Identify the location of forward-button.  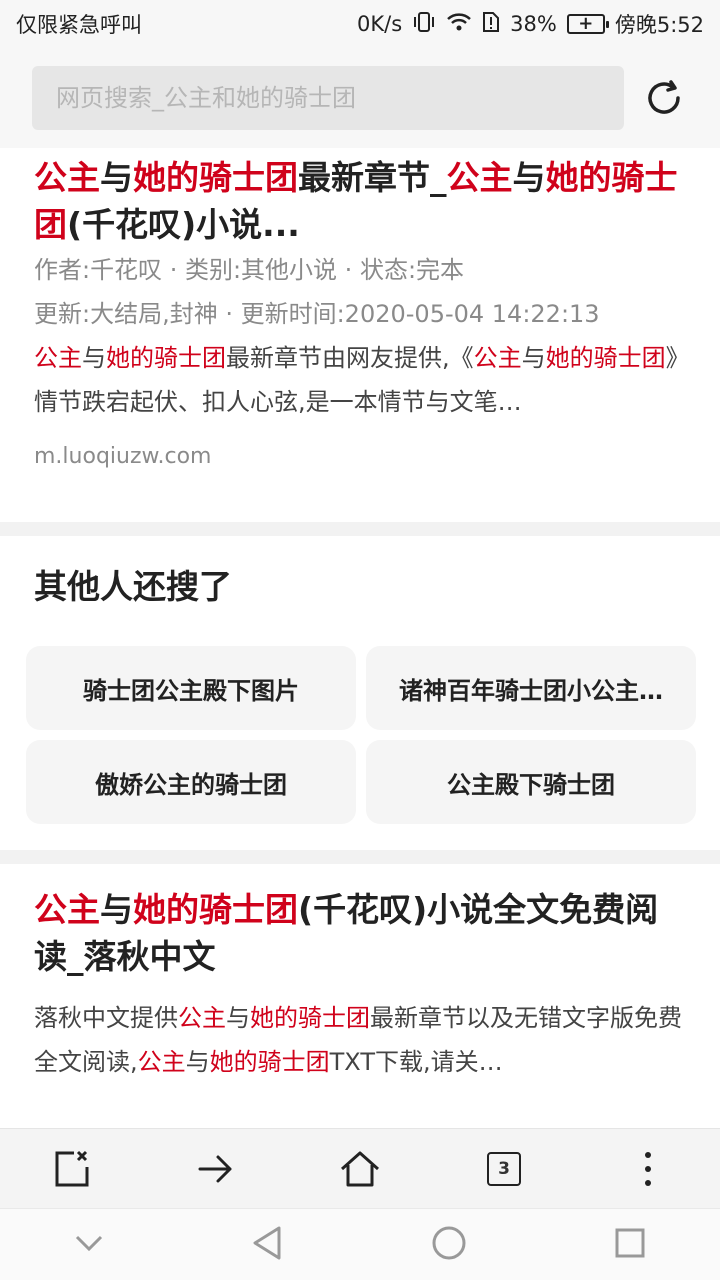
(216, 1169).